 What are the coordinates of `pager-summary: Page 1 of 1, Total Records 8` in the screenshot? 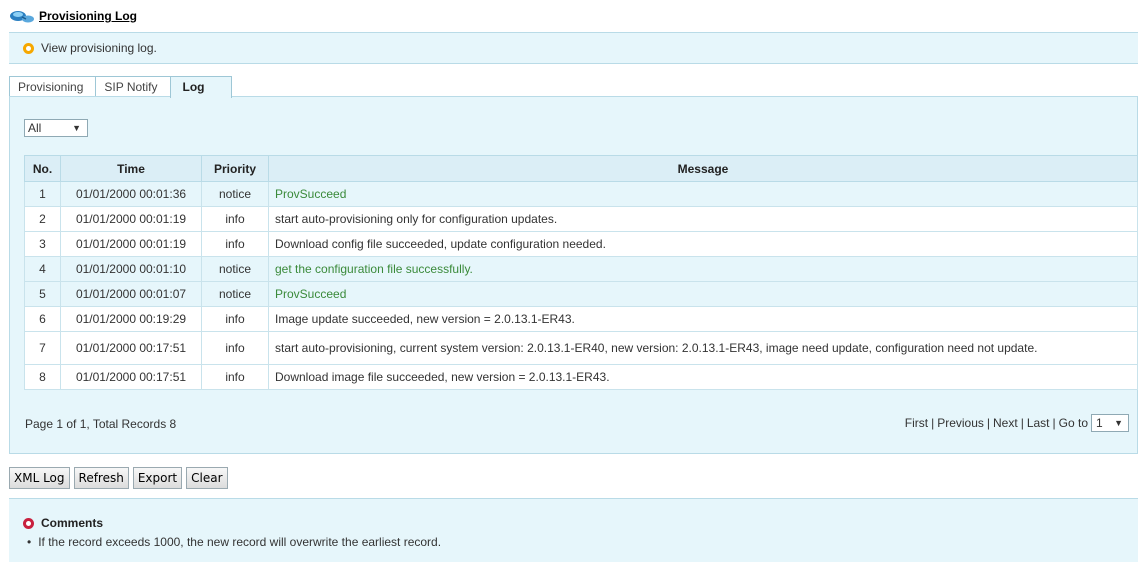 It's located at (101, 424).